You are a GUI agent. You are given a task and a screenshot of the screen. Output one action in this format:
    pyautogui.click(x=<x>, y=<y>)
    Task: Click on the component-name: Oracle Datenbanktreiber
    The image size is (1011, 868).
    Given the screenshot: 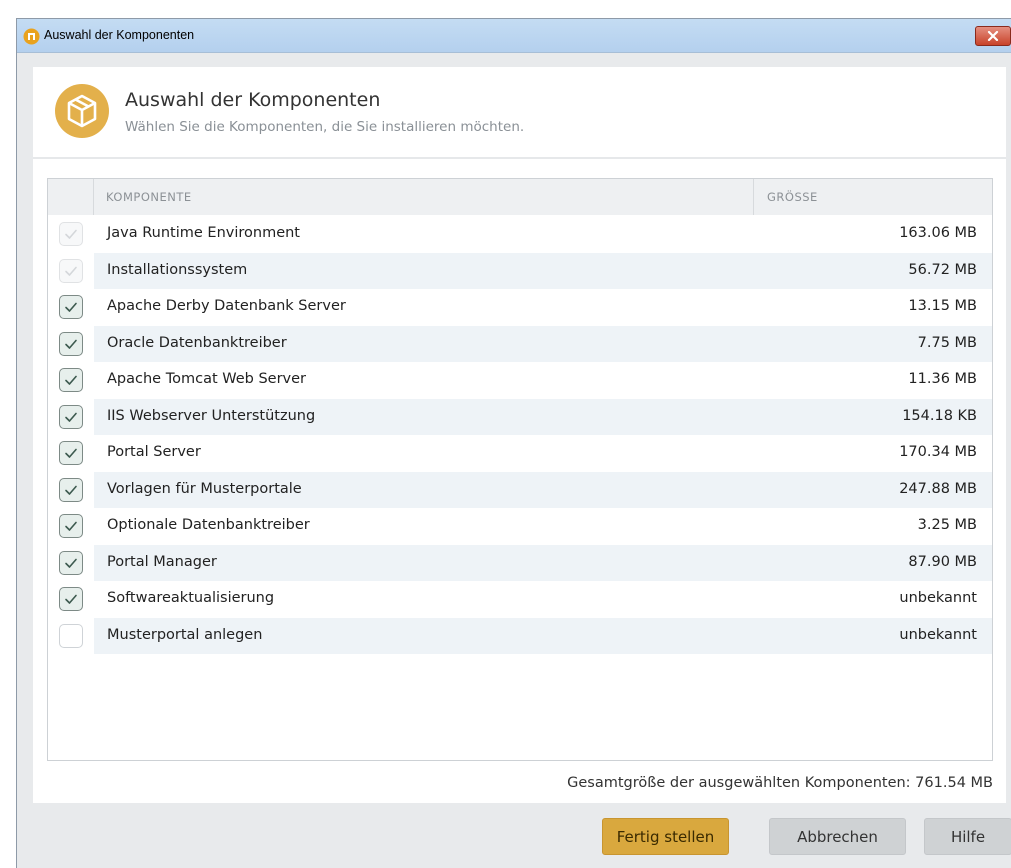 What is the action you would take?
    pyautogui.click(x=197, y=342)
    